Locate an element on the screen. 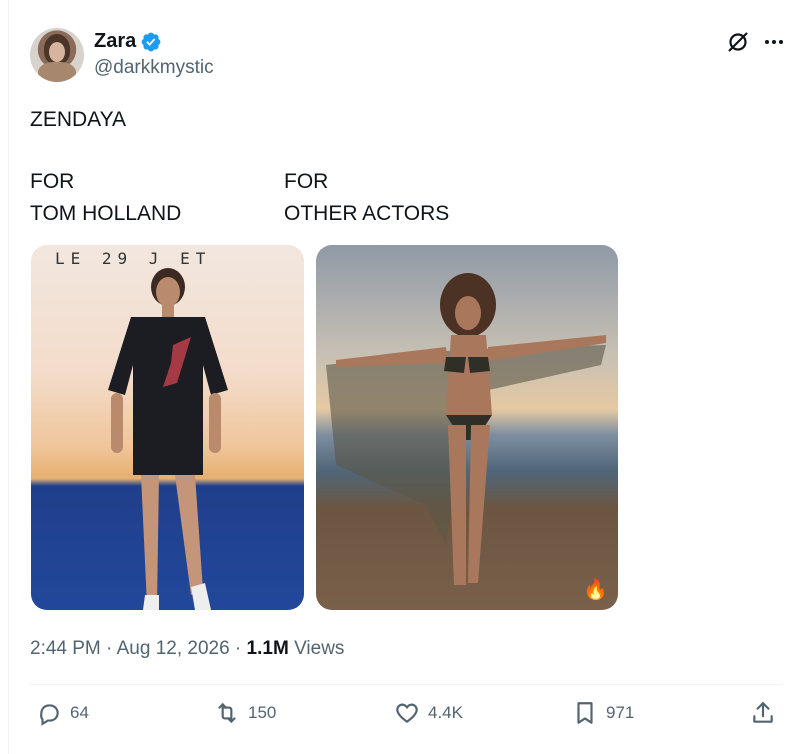  like-button: 4.4K is located at coordinates (428, 713).